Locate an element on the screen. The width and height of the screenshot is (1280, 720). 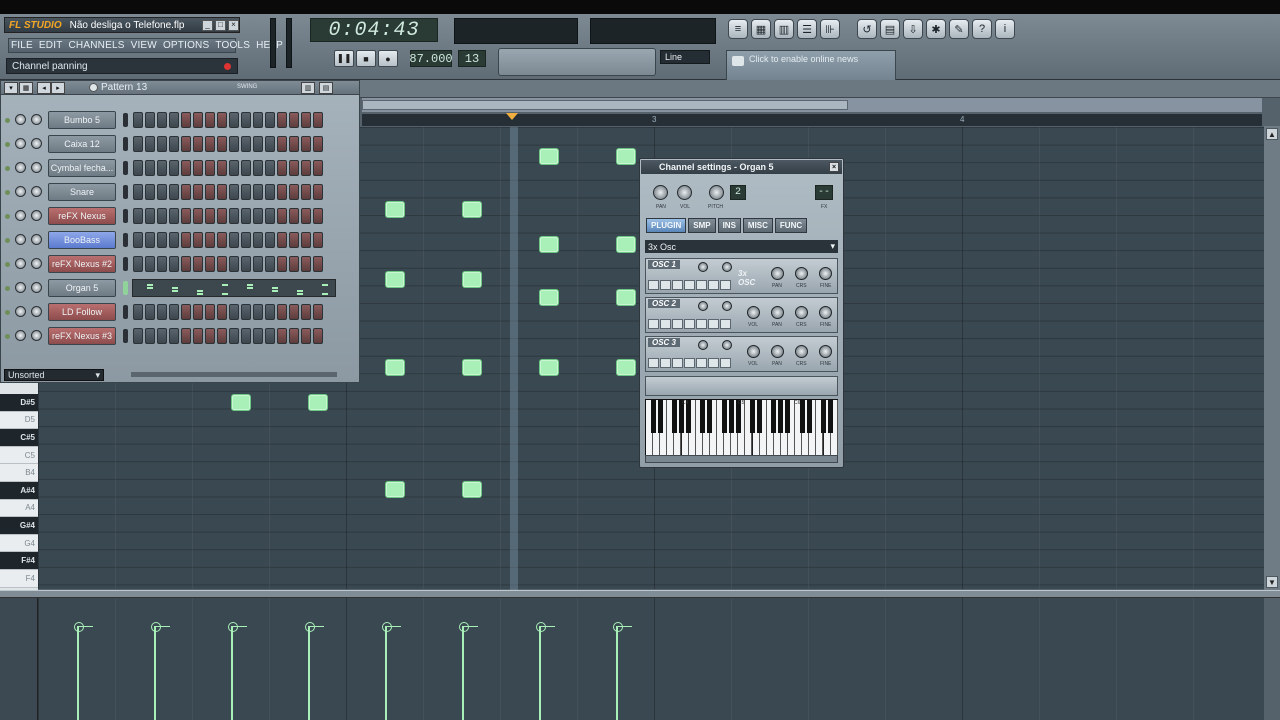
tab-misc: MISC is located at coordinates (757, 225).